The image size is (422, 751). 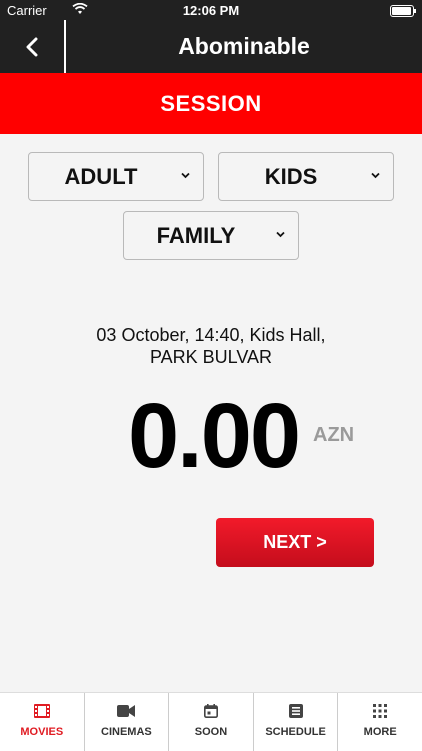 I want to click on section-banner: SESSION, so click(x=211, y=103).